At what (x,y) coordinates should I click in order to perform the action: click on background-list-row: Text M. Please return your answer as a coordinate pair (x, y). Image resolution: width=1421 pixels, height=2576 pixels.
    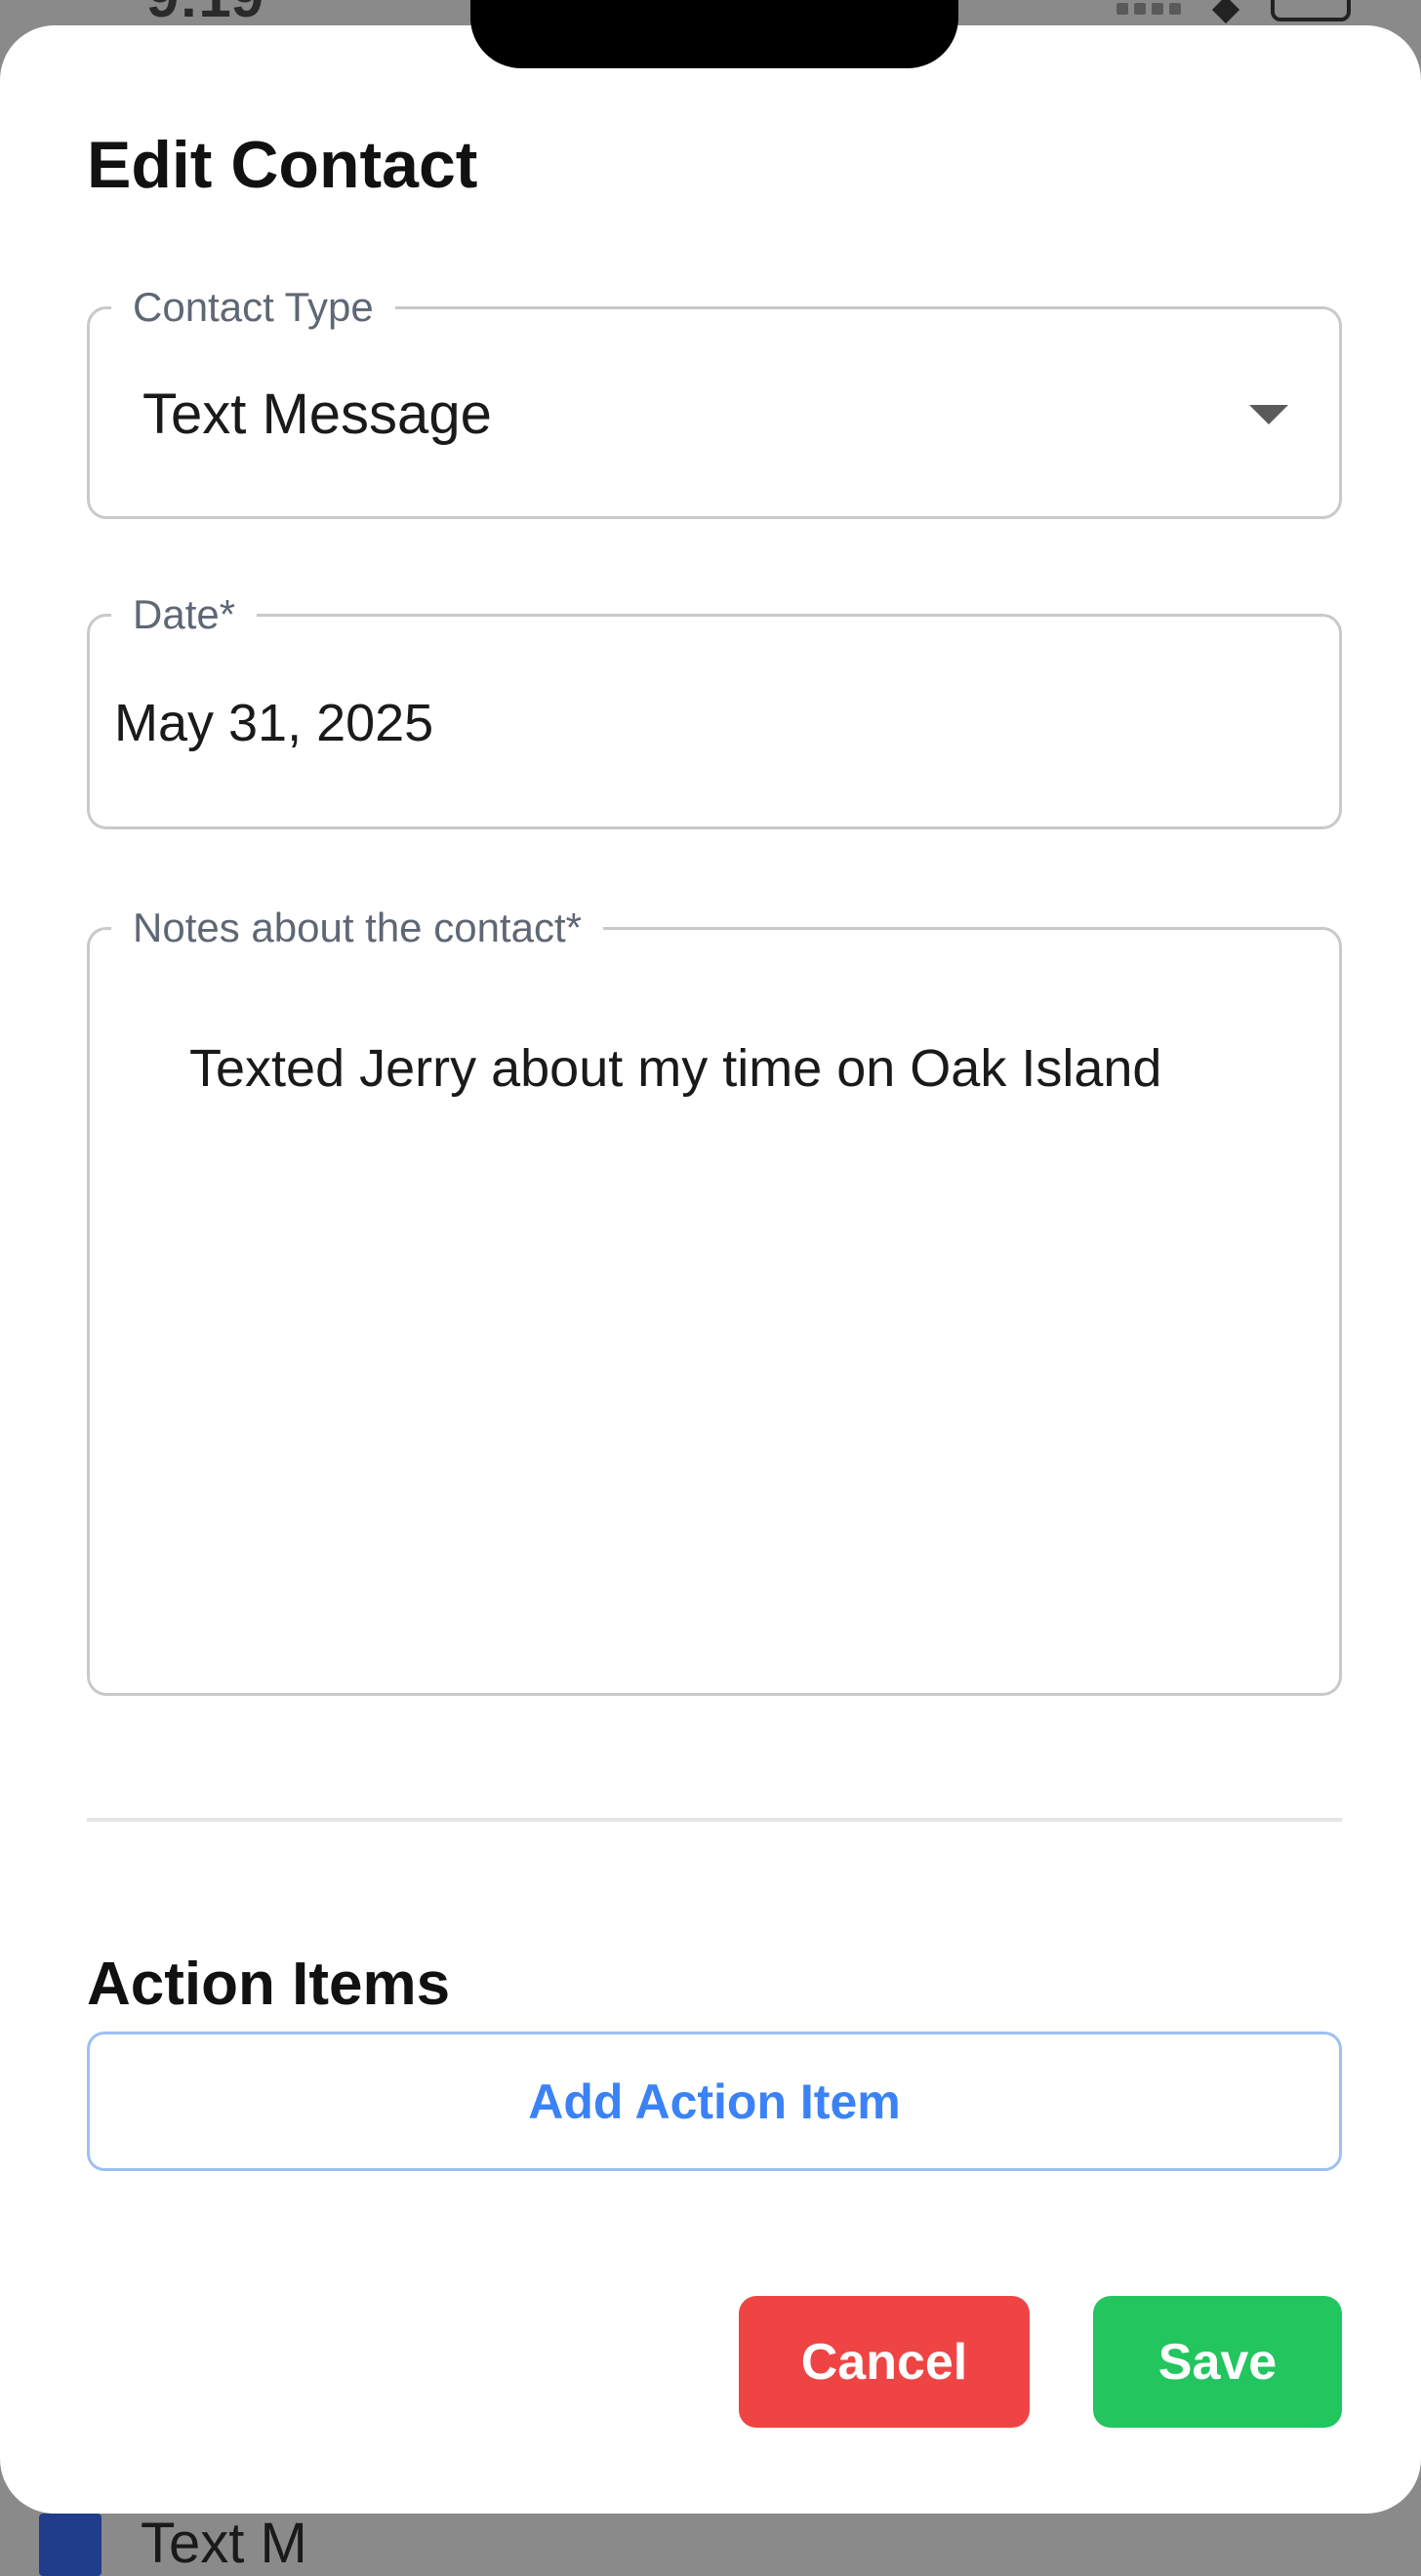
    Looking at the image, I should click on (173, 2543).